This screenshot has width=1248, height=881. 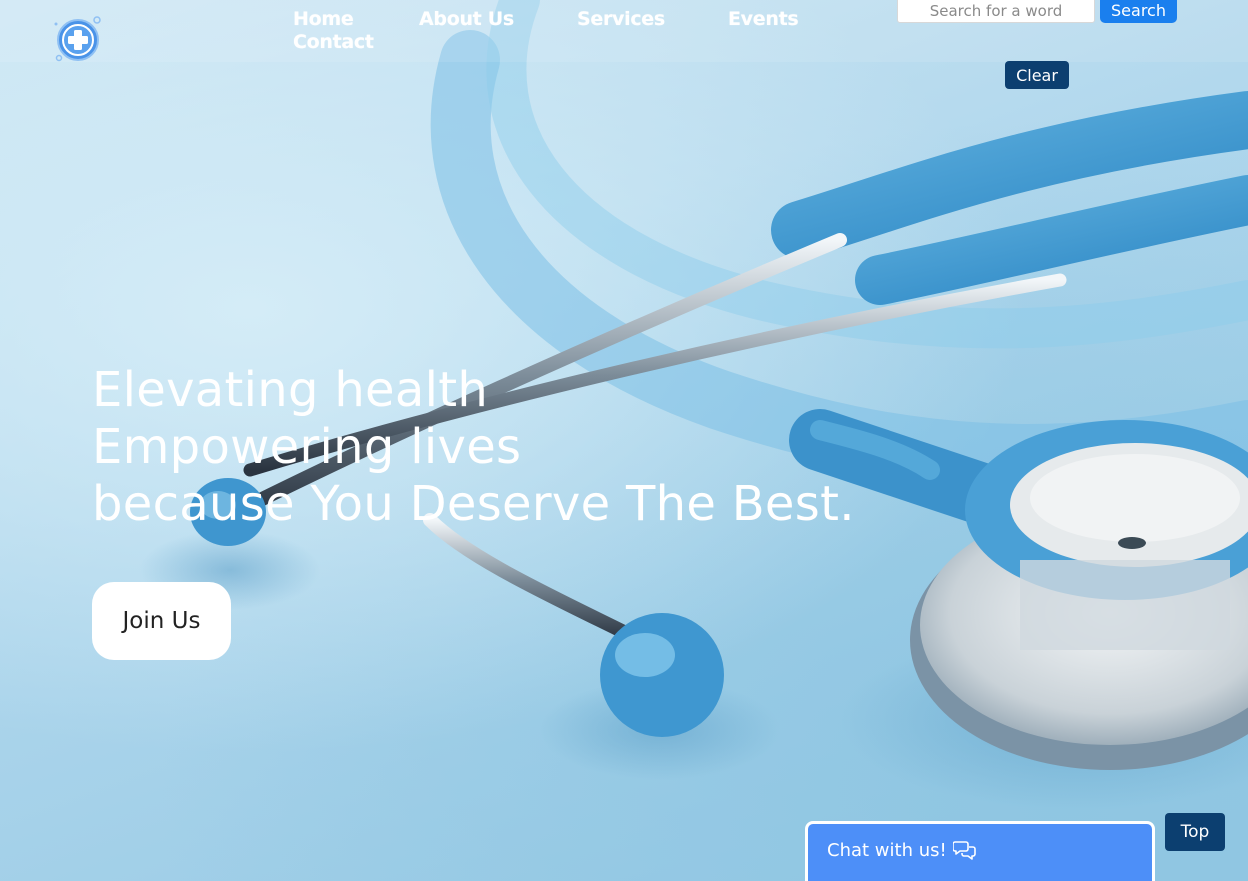 I want to click on main-nav: Home About Us Services Events Contact, so click(x=593, y=33).